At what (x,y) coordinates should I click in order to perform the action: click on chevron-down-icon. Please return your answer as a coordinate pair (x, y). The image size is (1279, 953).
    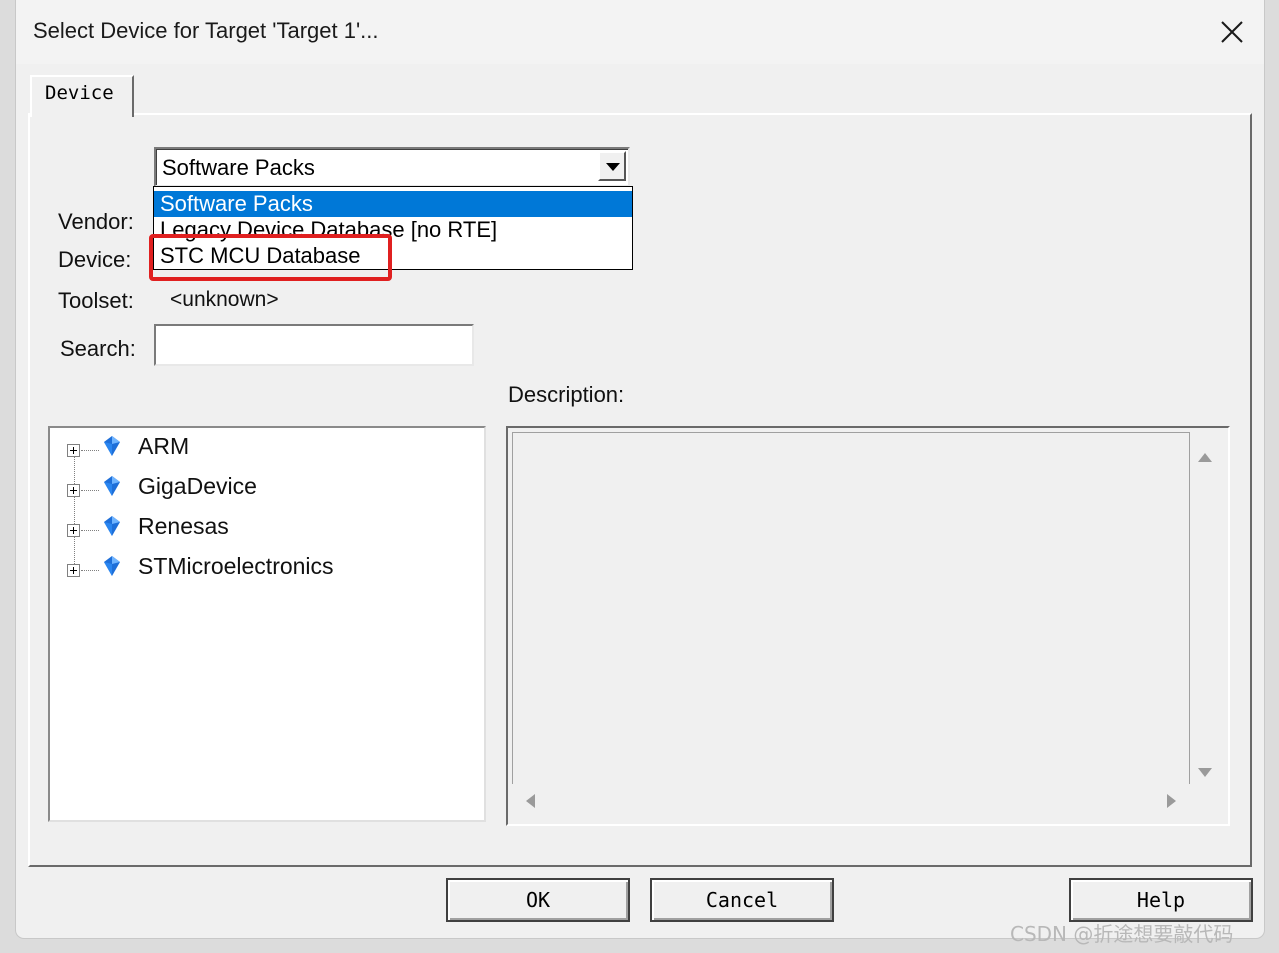
    Looking at the image, I should click on (612, 166).